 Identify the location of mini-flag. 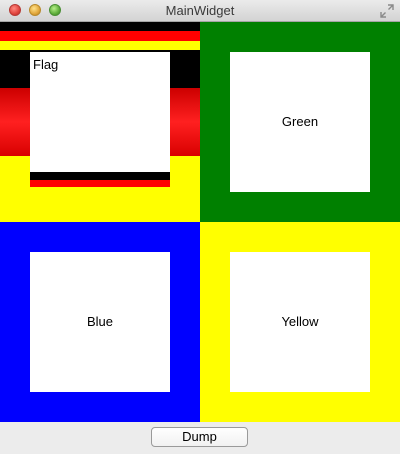
(100, 182).